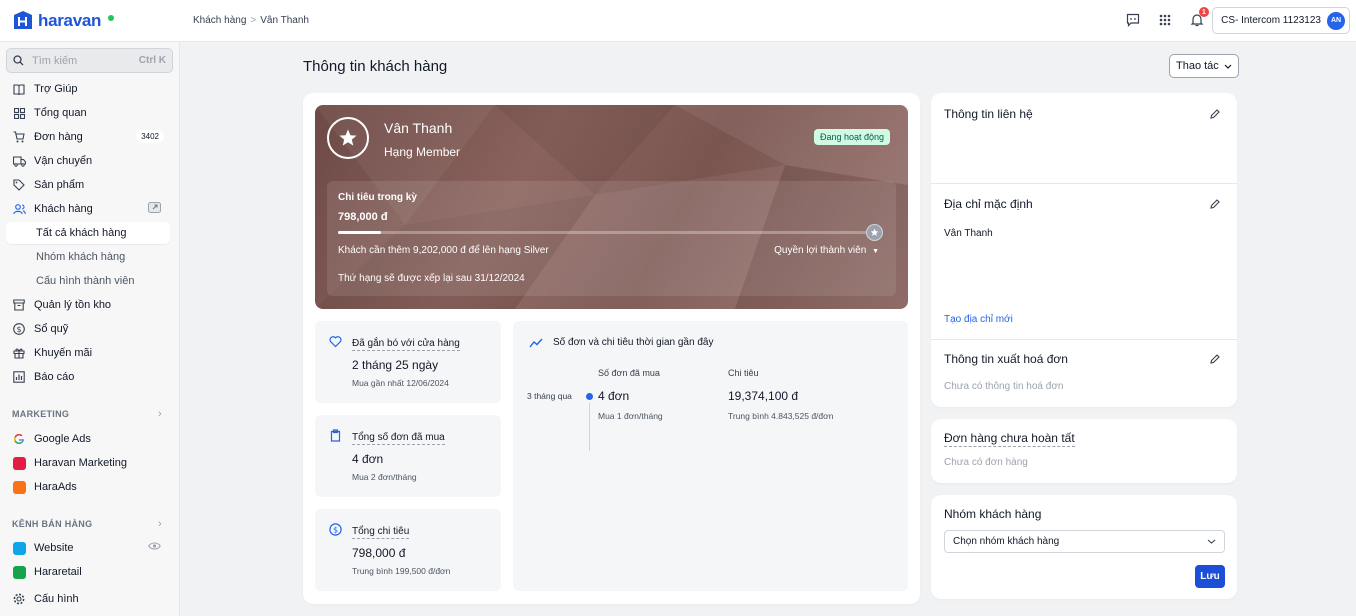 The height and width of the screenshot is (616, 1356). I want to click on sidebar-item-overview: Tổng quan, so click(88, 113).